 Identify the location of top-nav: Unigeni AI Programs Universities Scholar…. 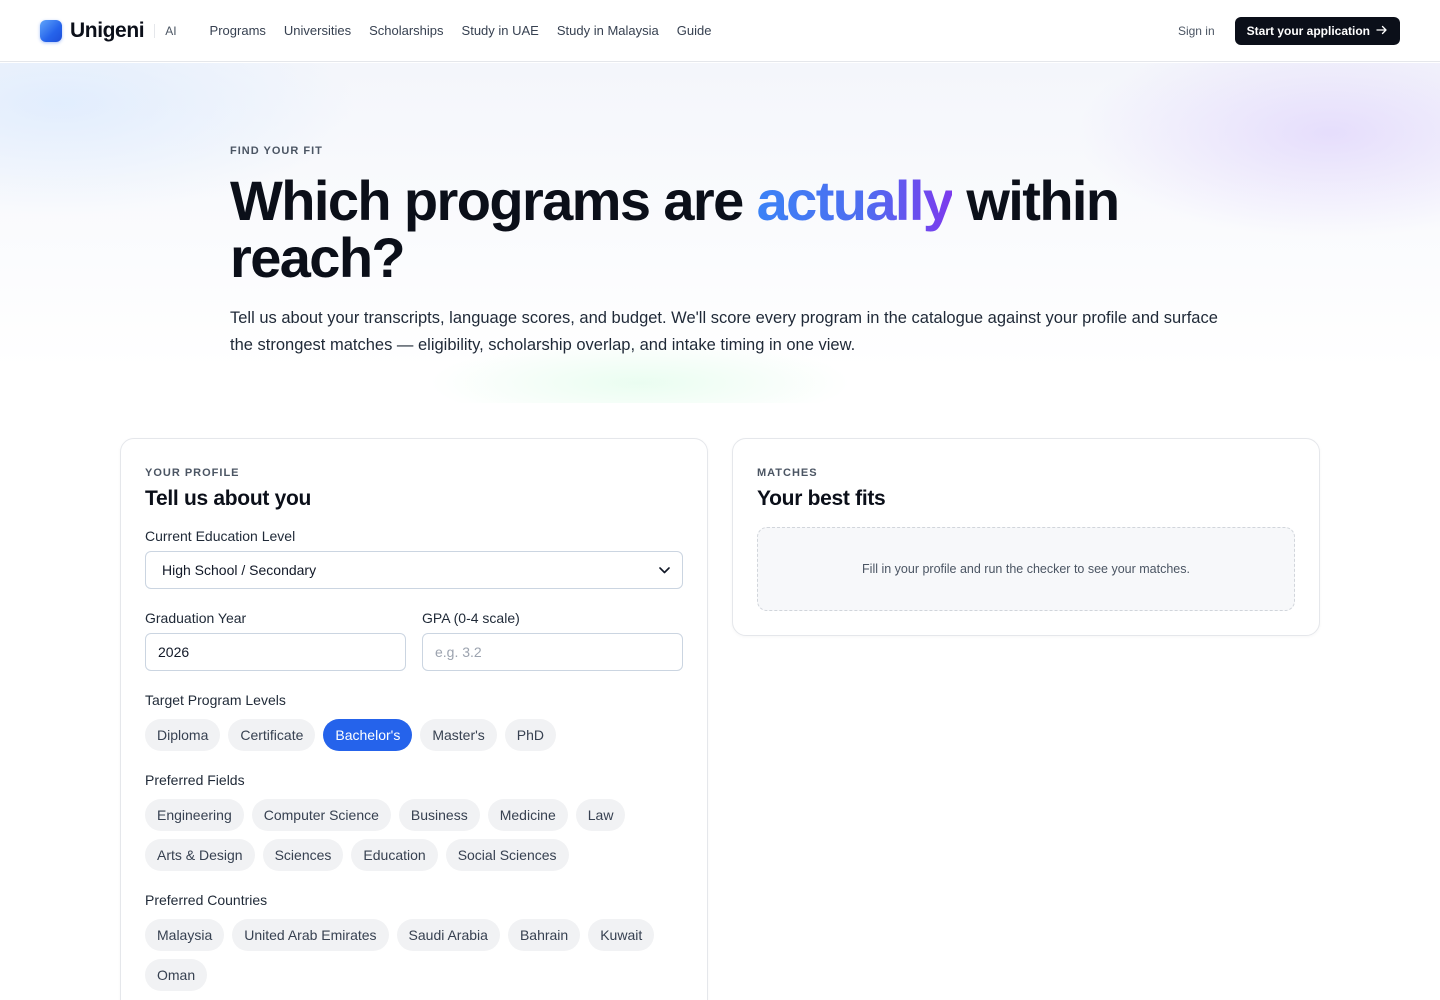
(720, 31).